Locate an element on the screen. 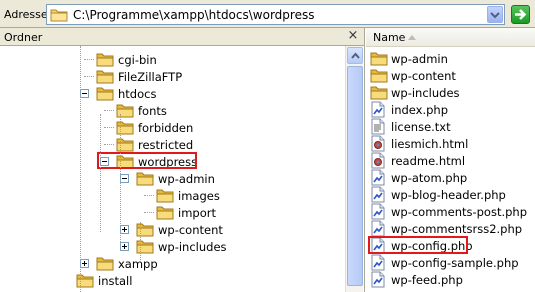  tree-item-forbidden: forbidden is located at coordinates (172, 127).